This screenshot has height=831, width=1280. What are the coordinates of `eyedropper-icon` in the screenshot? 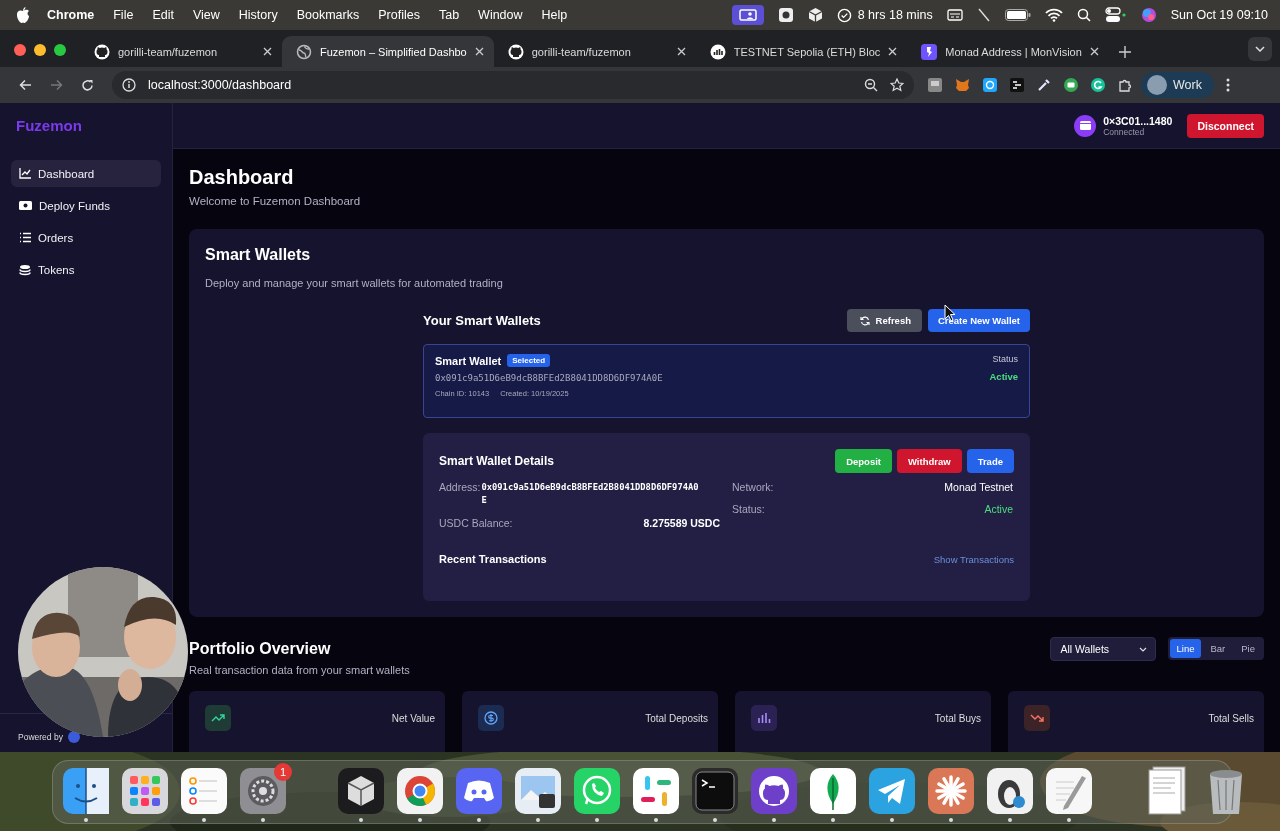 It's located at (1044, 85).